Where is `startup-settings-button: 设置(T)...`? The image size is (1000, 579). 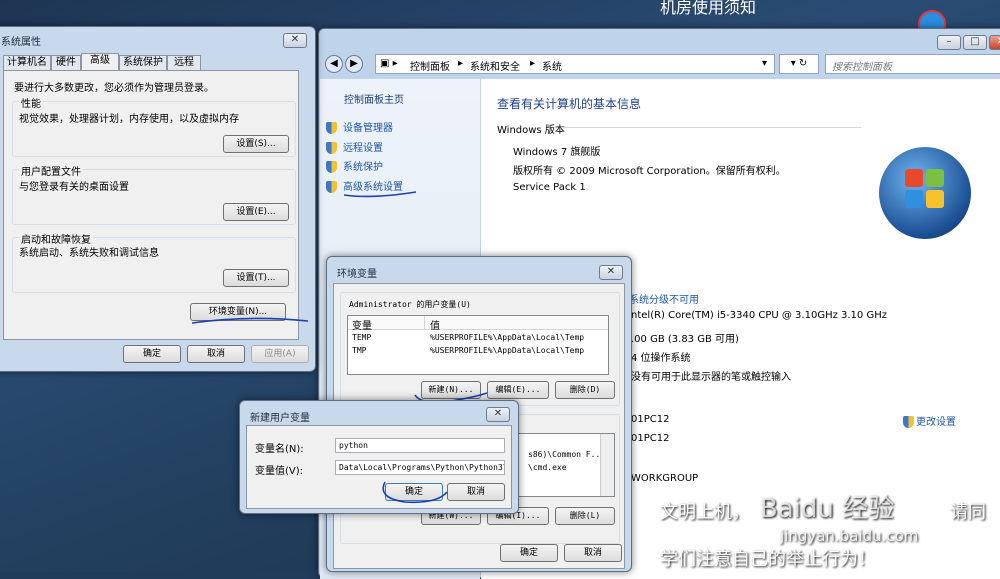
startup-settings-button: 设置(T)... is located at coordinates (256, 278).